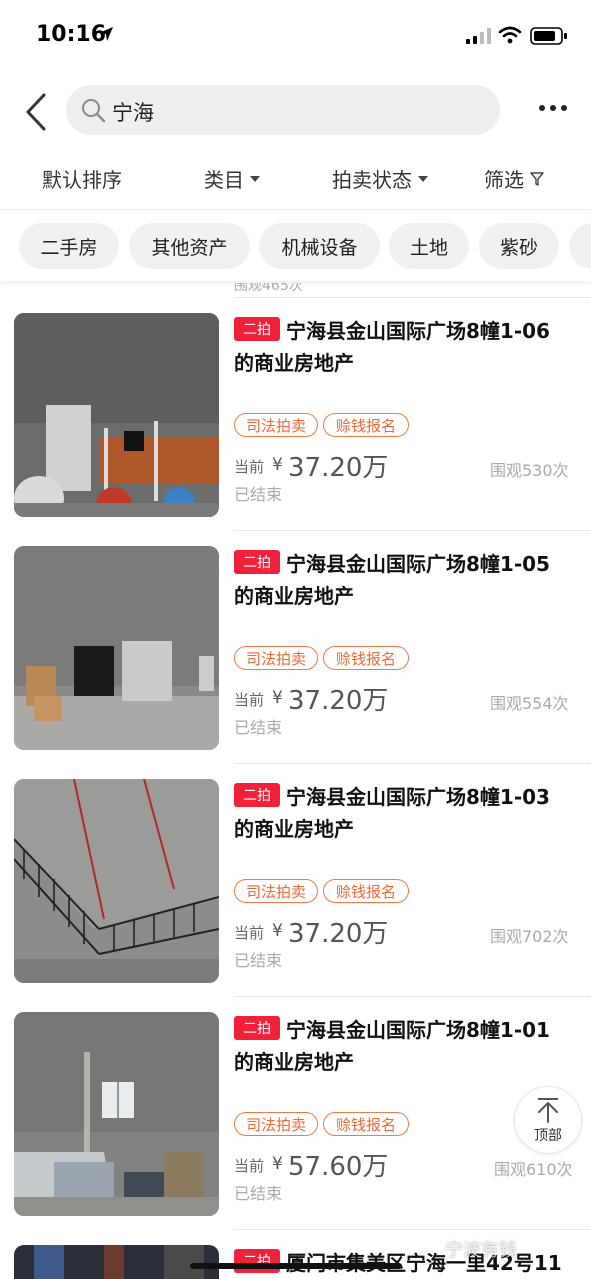 Image resolution: width=591 pixels, height=1279 pixels. Describe the element at coordinates (529, 470) in the screenshot. I see `view-count: 围观530次` at that location.